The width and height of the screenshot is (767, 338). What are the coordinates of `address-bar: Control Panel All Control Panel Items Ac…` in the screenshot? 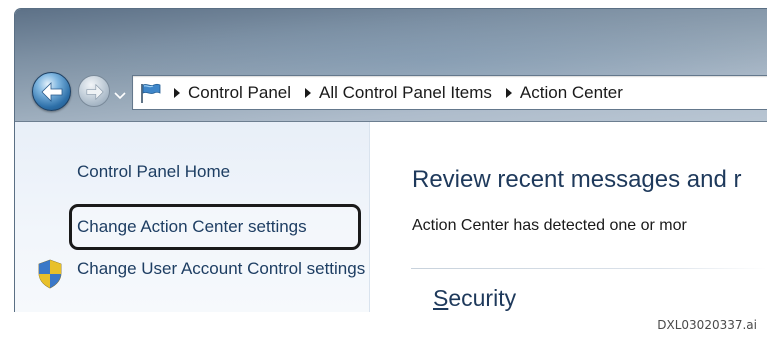 It's located at (449, 92).